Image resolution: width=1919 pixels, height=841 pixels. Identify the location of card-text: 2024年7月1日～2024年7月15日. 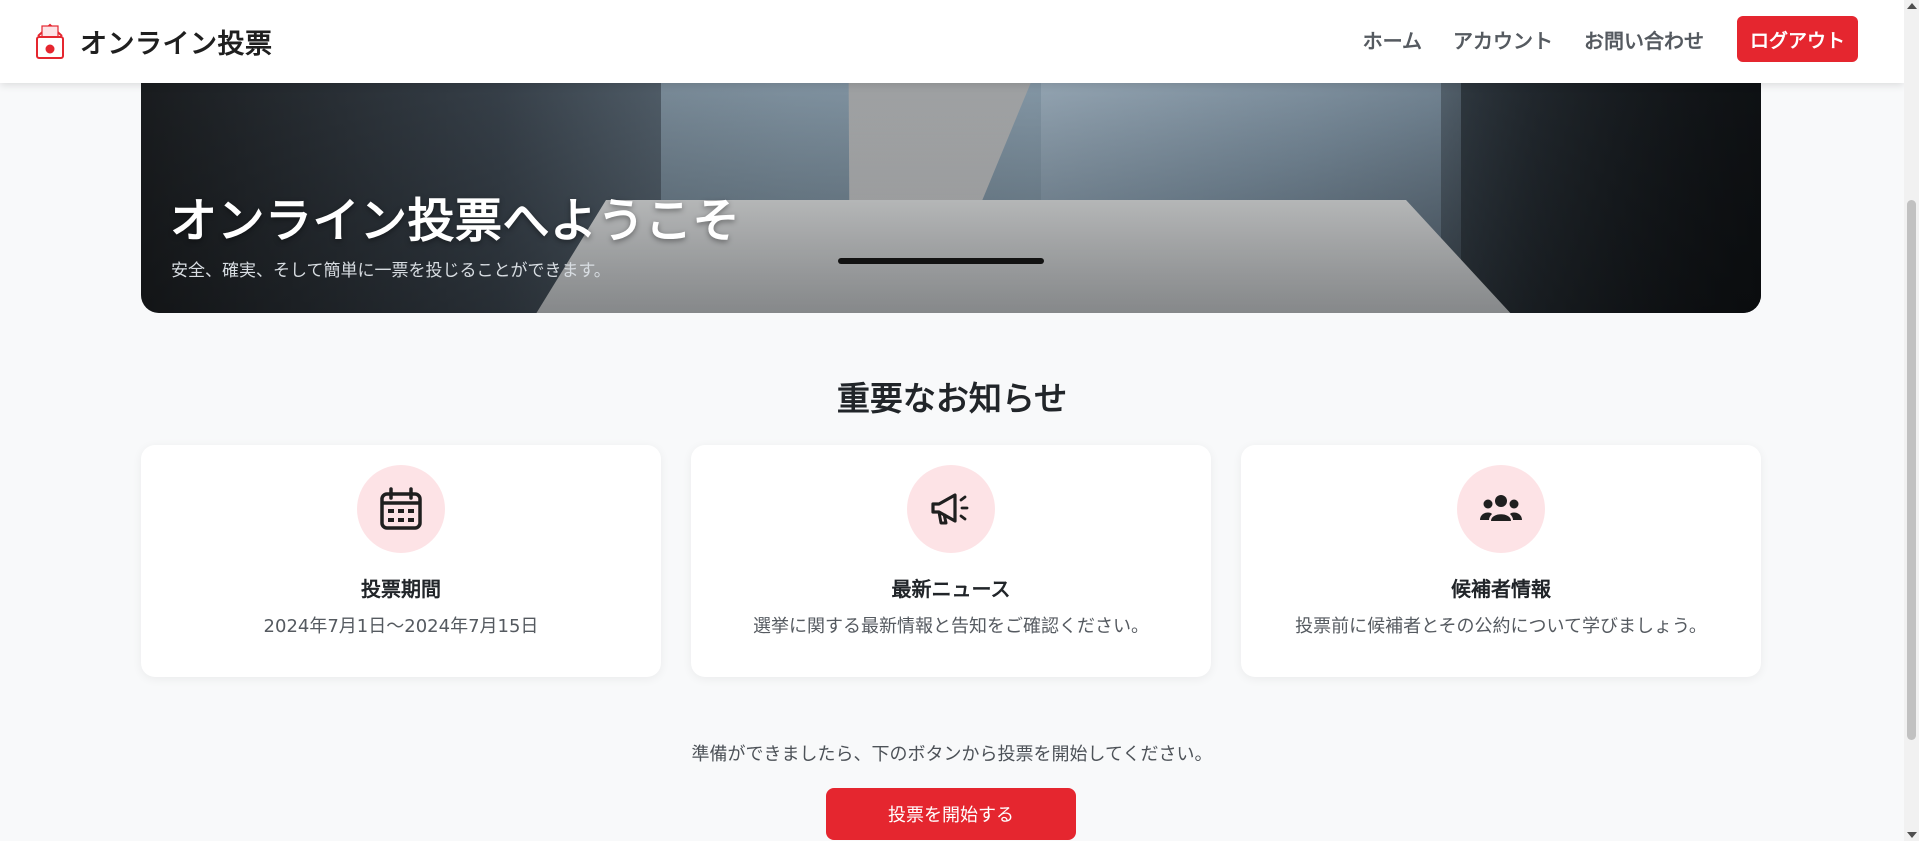
(401, 626).